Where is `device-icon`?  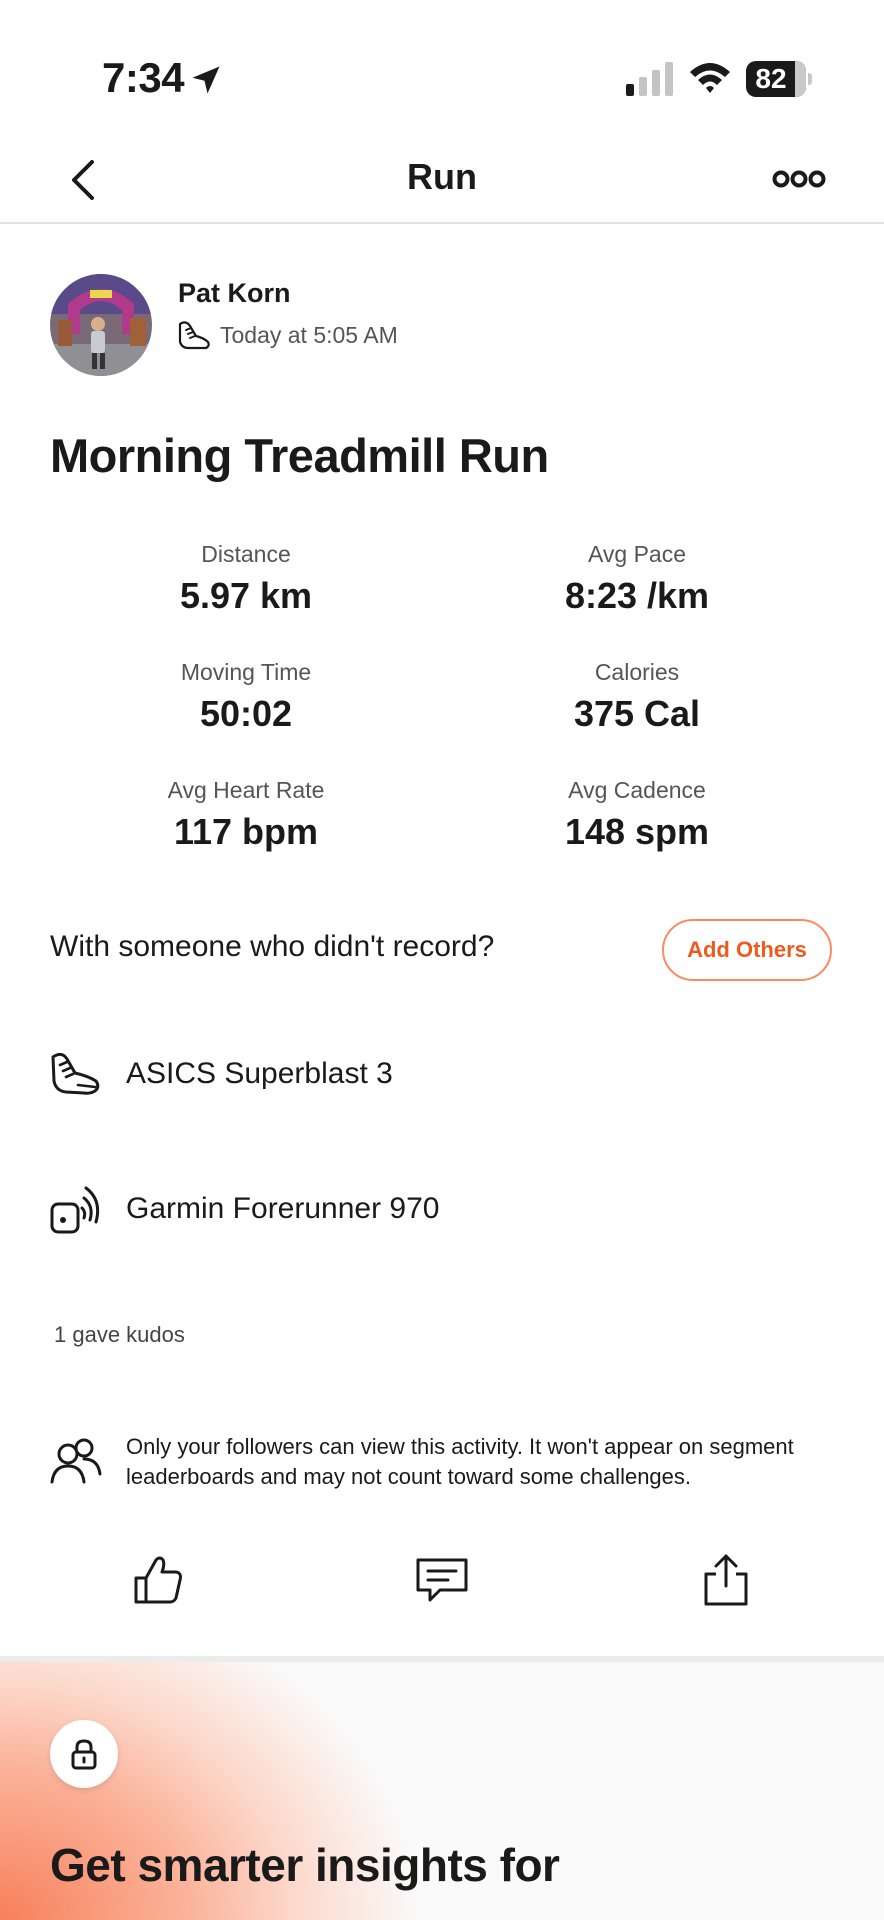 device-icon is located at coordinates (75, 1210).